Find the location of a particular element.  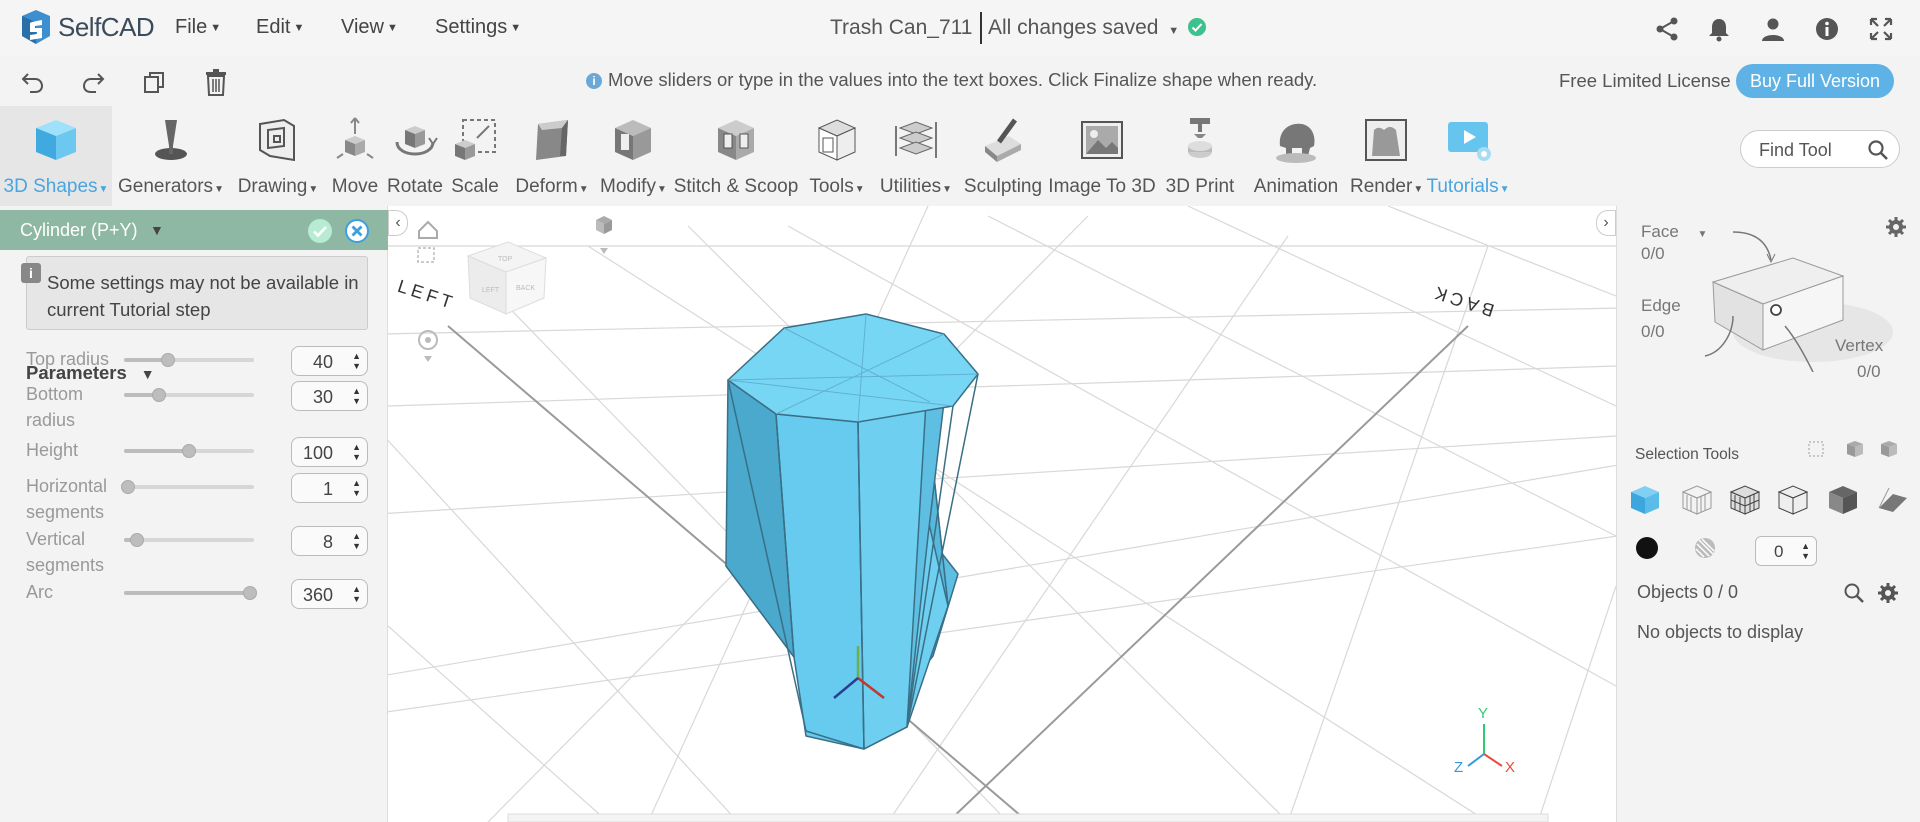

texture-swatch-icon is located at coordinates (1705, 548).